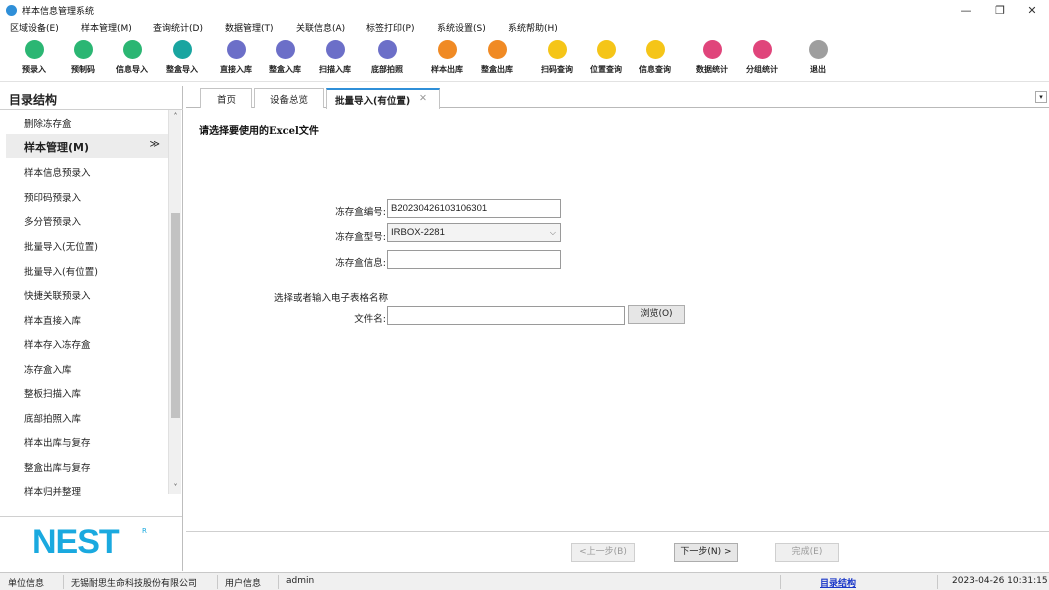 The width and height of the screenshot is (1049, 590). I want to click on sidebar-item: 预印码预录入, so click(87, 196).